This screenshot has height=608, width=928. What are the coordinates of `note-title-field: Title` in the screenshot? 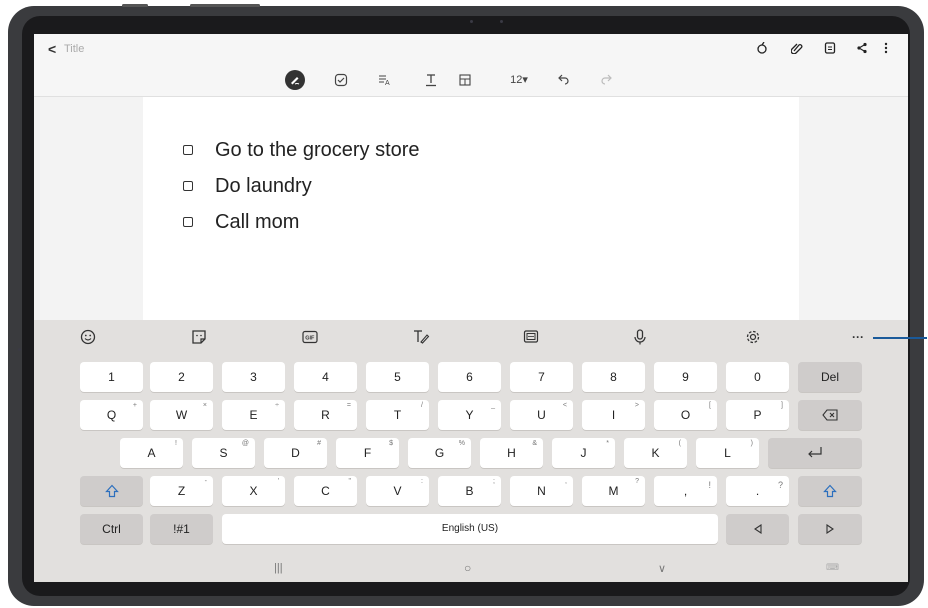 It's located at (74, 49).